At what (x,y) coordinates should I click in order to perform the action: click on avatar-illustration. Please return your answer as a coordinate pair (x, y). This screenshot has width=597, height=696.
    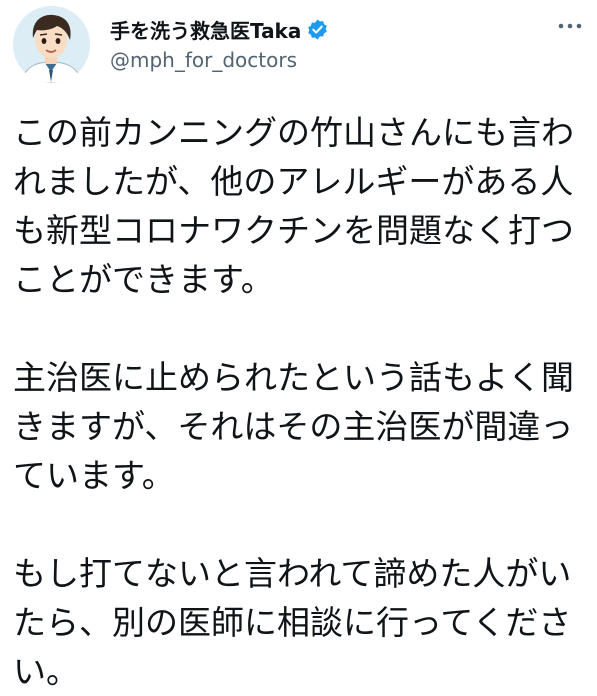
    Looking at the image, I should click on (51, 44).